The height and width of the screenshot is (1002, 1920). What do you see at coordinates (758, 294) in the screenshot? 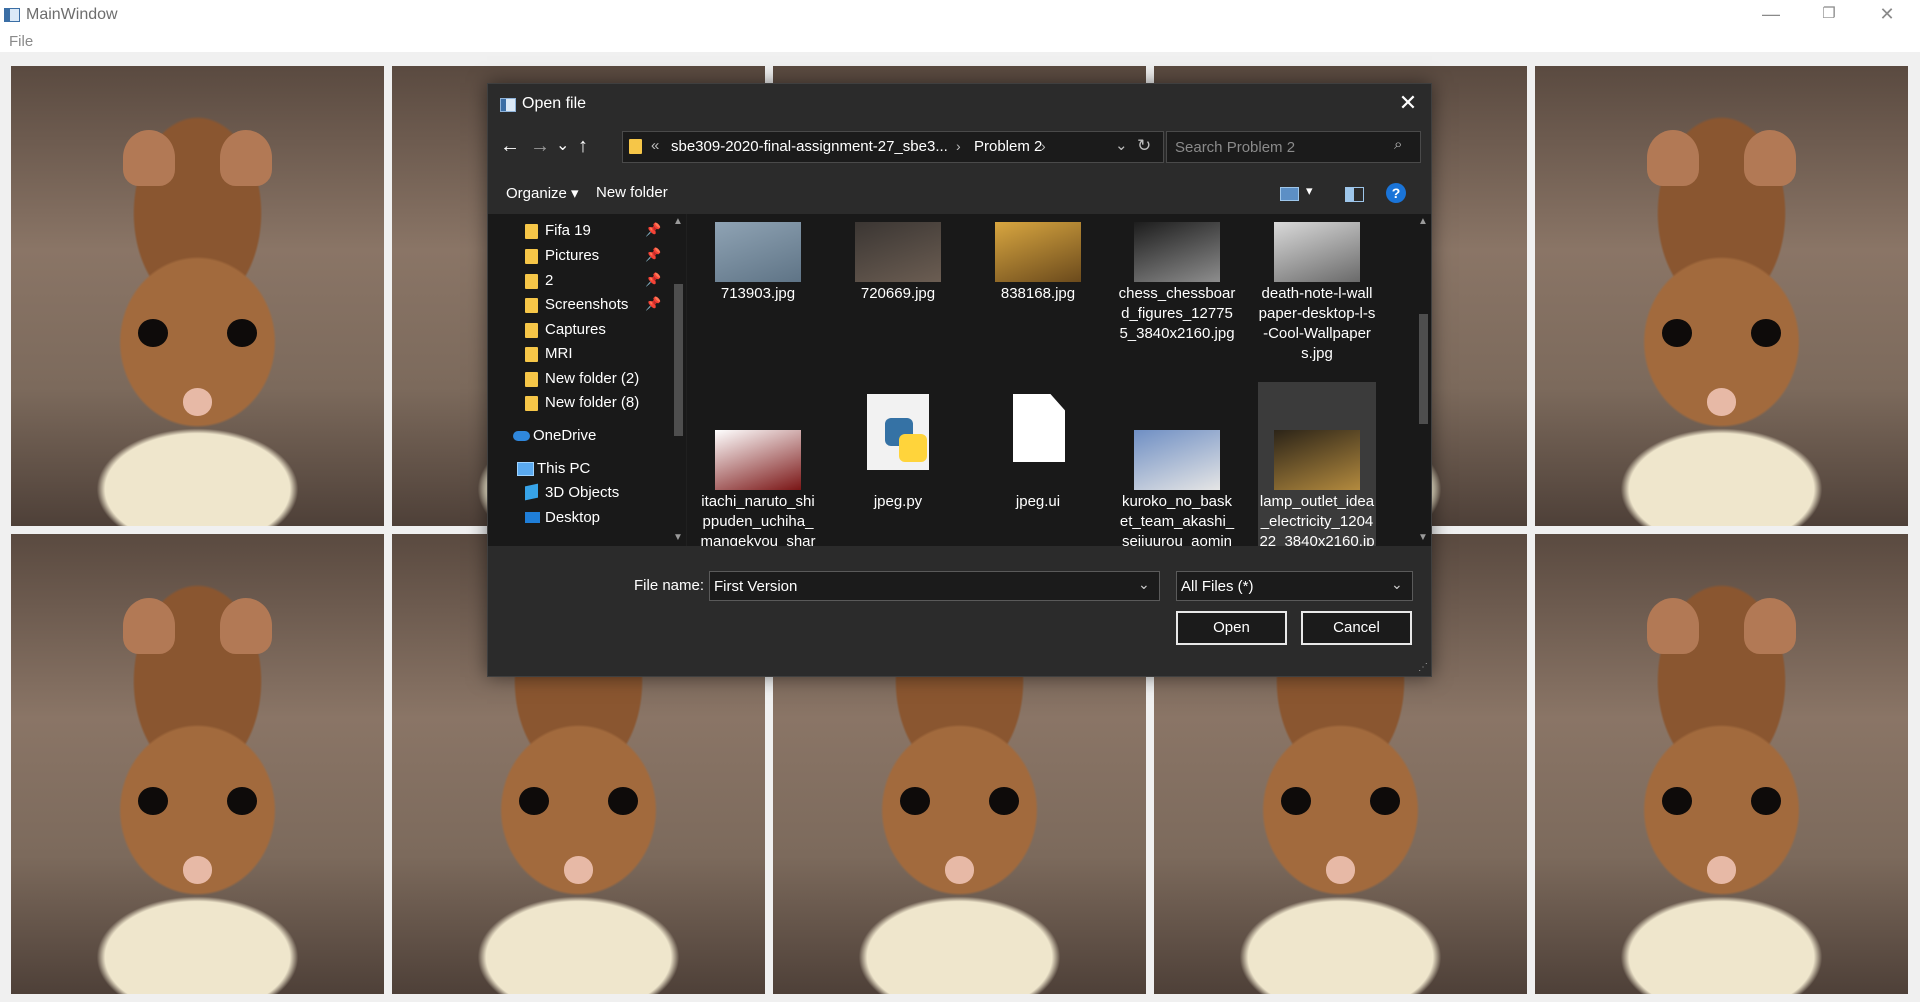
I see `file-item: 713903.jpg` at bounding box center [758, 294].